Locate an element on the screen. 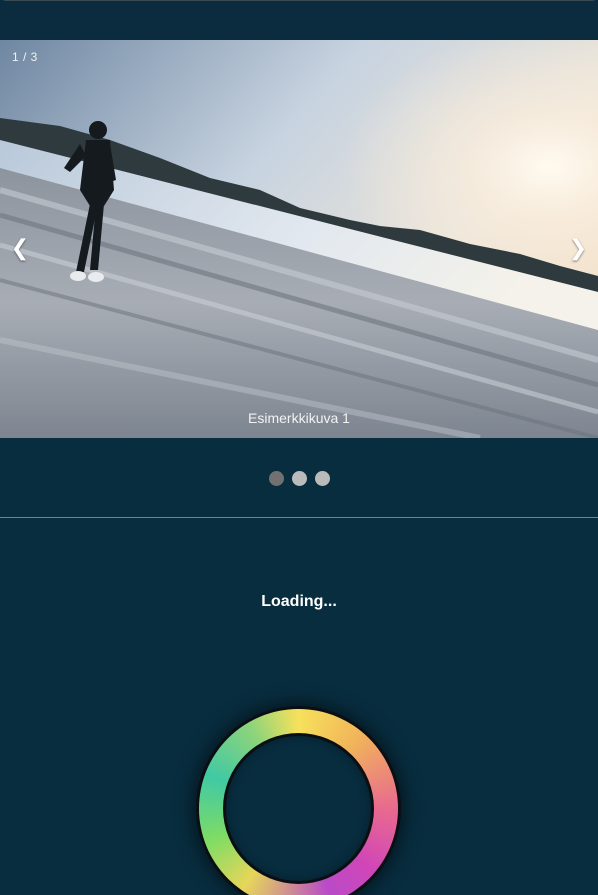  slide-dots is located at coordinates (299, 479).